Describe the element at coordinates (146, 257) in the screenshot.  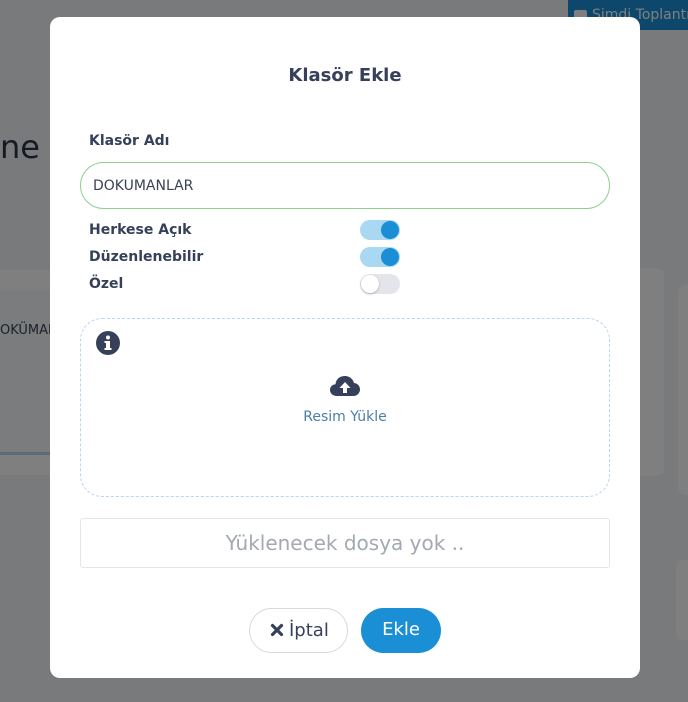
I see `toggle-label-editable: Düzenlenebilir` at that location.